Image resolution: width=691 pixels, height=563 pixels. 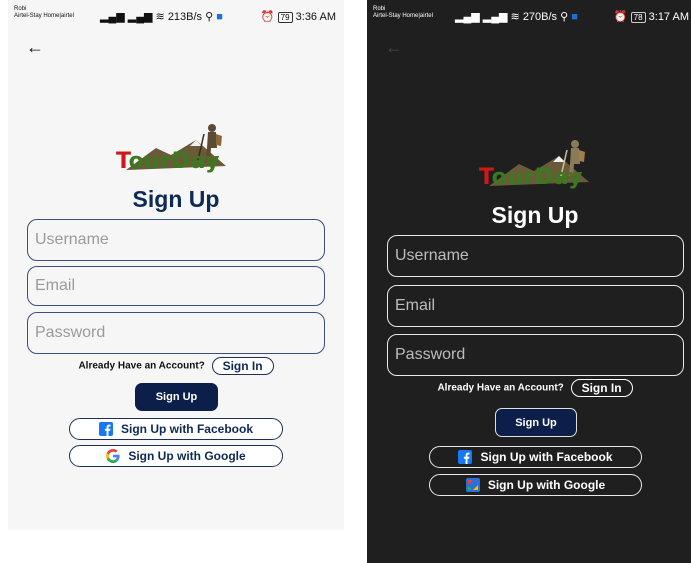 What do you see at coordinates (540, 17) in the screenshot?
I see `network-speed: 270B/s` at bounding box center [540, 17].